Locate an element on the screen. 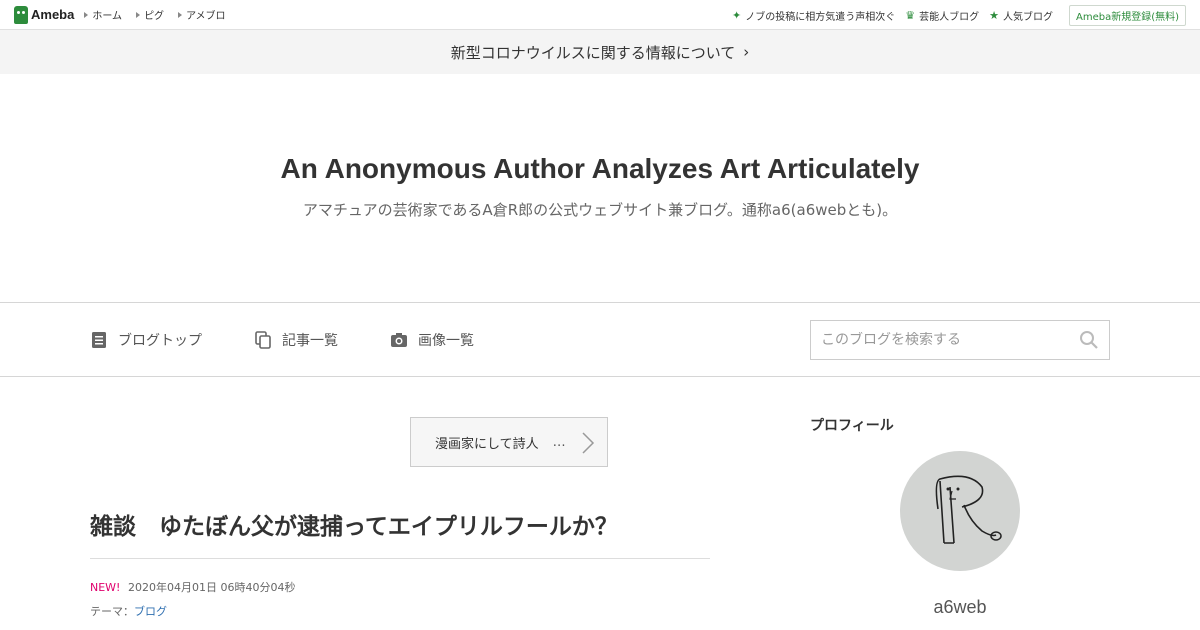 The width and height of the screenshot is (1200, 630). popular-blog-link: ★ 人気ブログ is located at coordinates (1021, 15).